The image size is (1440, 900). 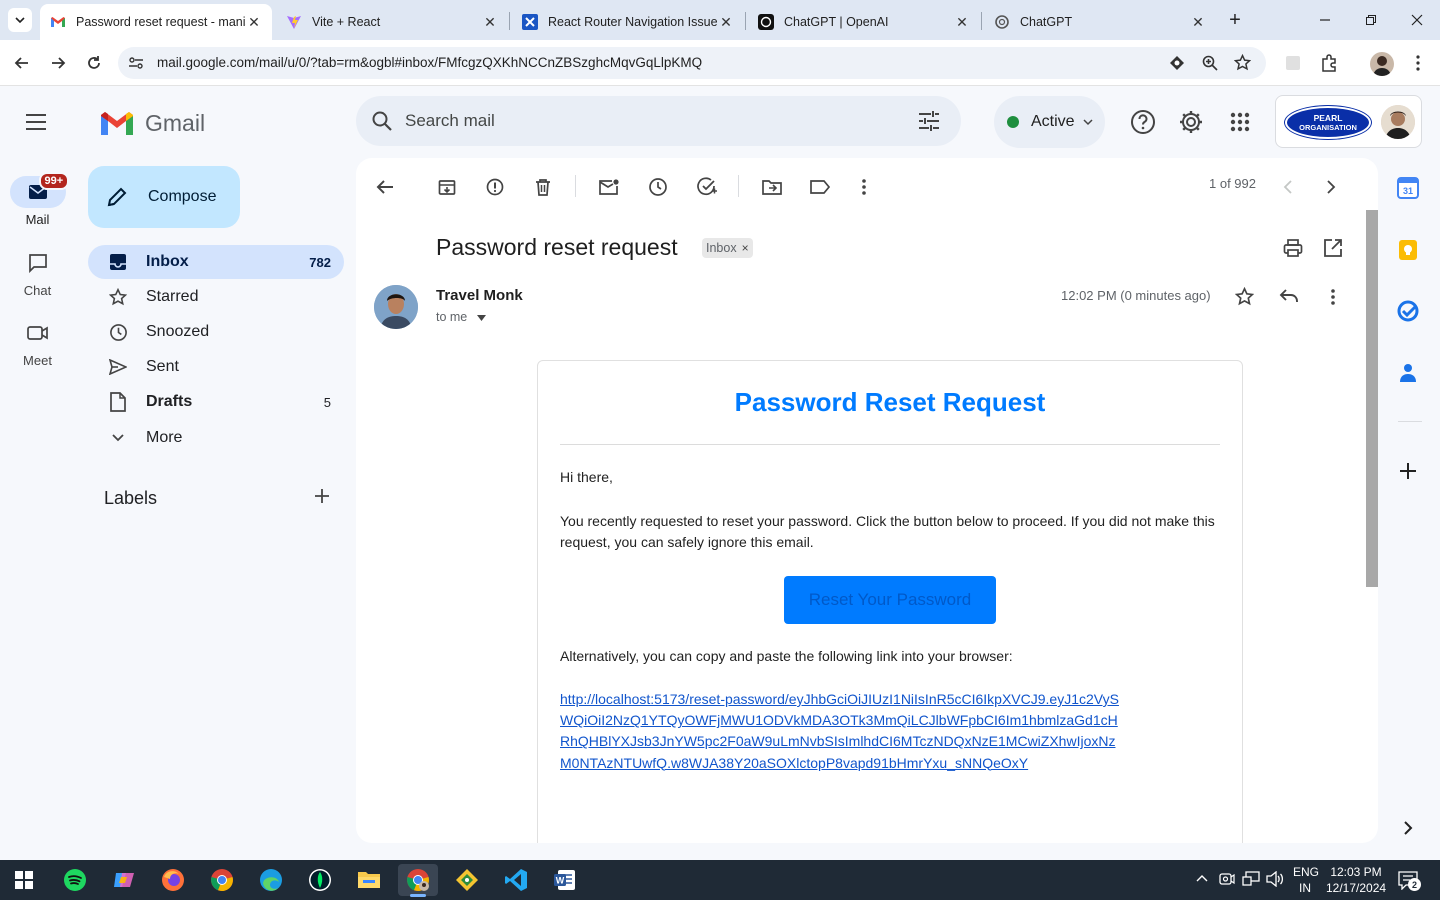 I want to click on add-to-tasks-button, so click(x=707, y=187).